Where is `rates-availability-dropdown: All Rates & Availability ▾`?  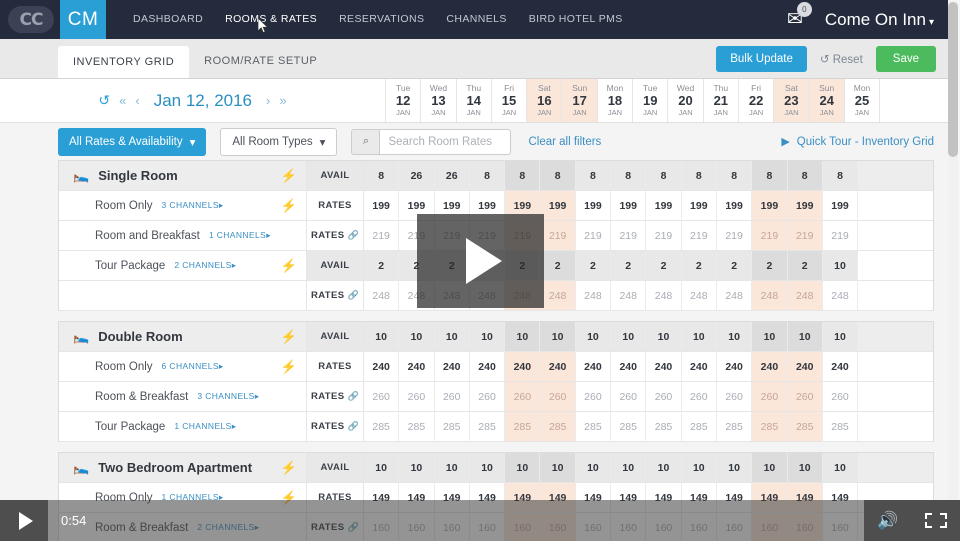 rates-availability-dropdown: All Rates & Availability ▾ is located at coordinates (132, 141).